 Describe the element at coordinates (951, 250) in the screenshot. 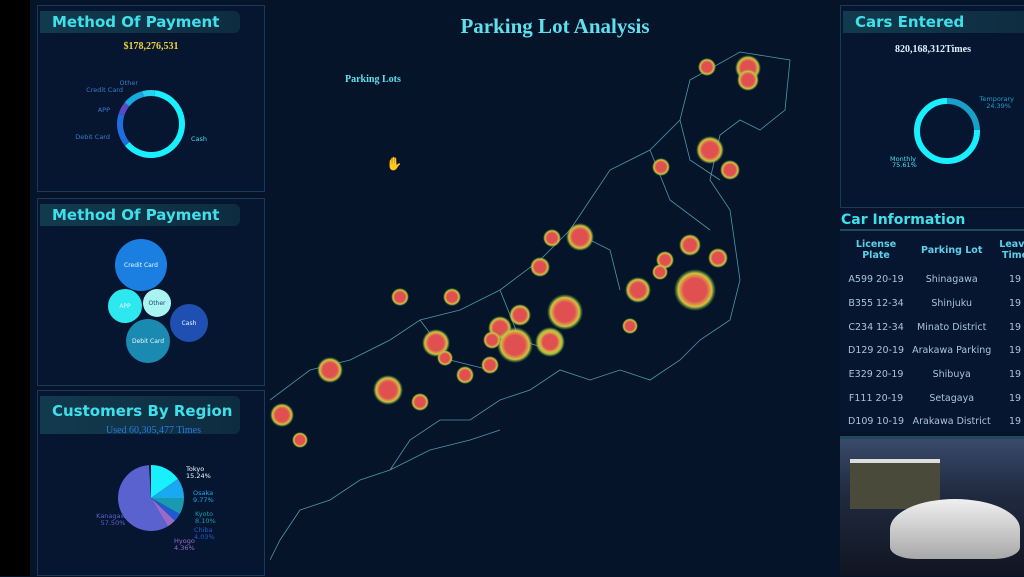

I see `column-header: Parking Lot` at that location.